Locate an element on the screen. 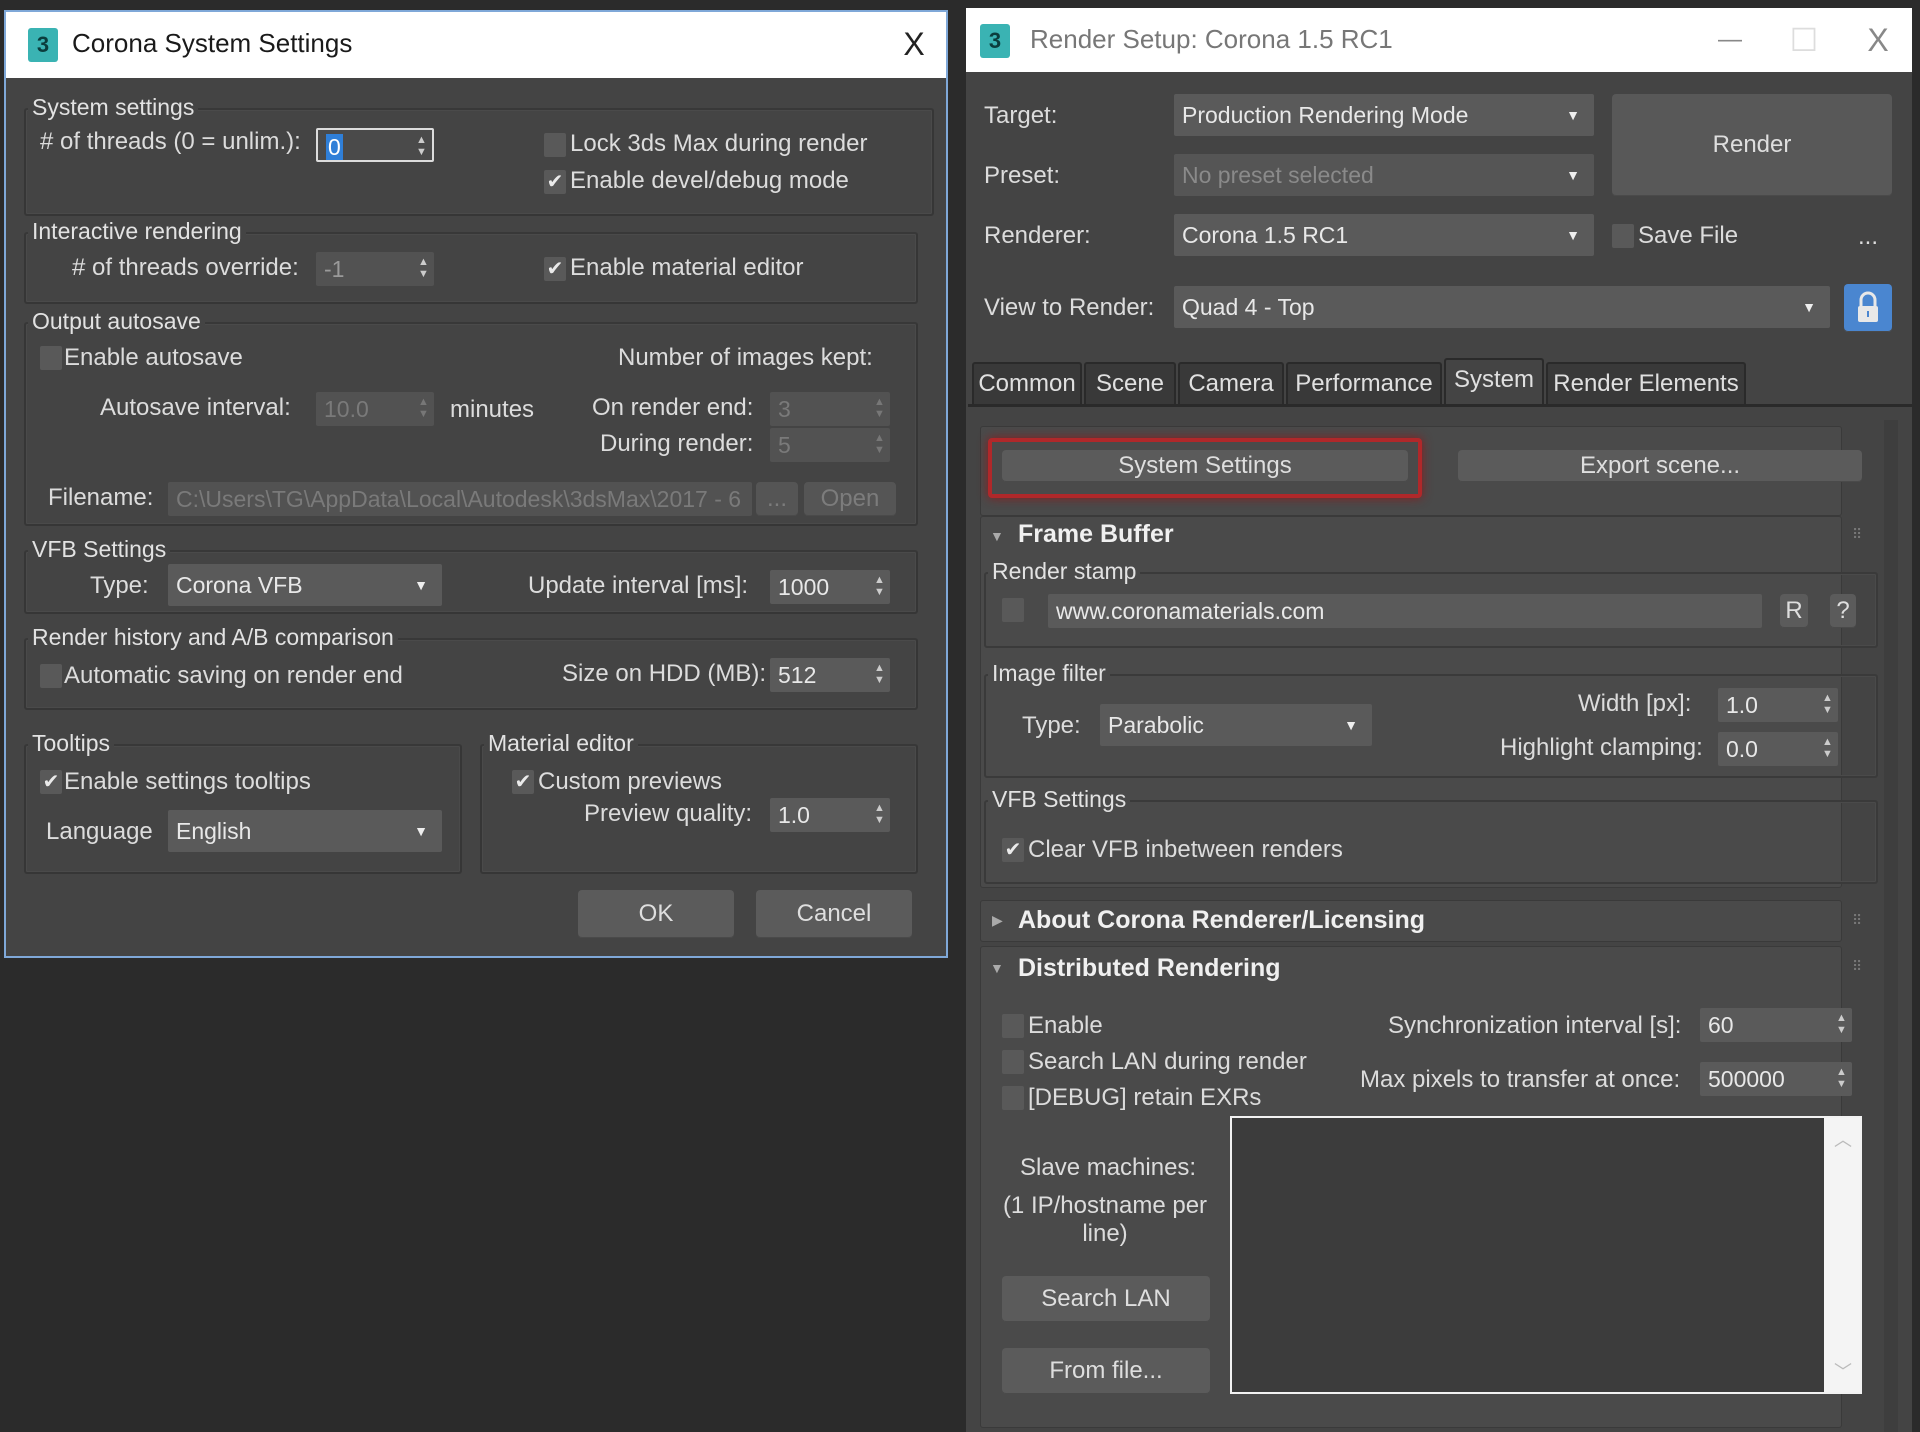 The image size is (1920, 1432). target-dropdown: Production Rendering Mode ▼ is located at coordinates (1384, 115).